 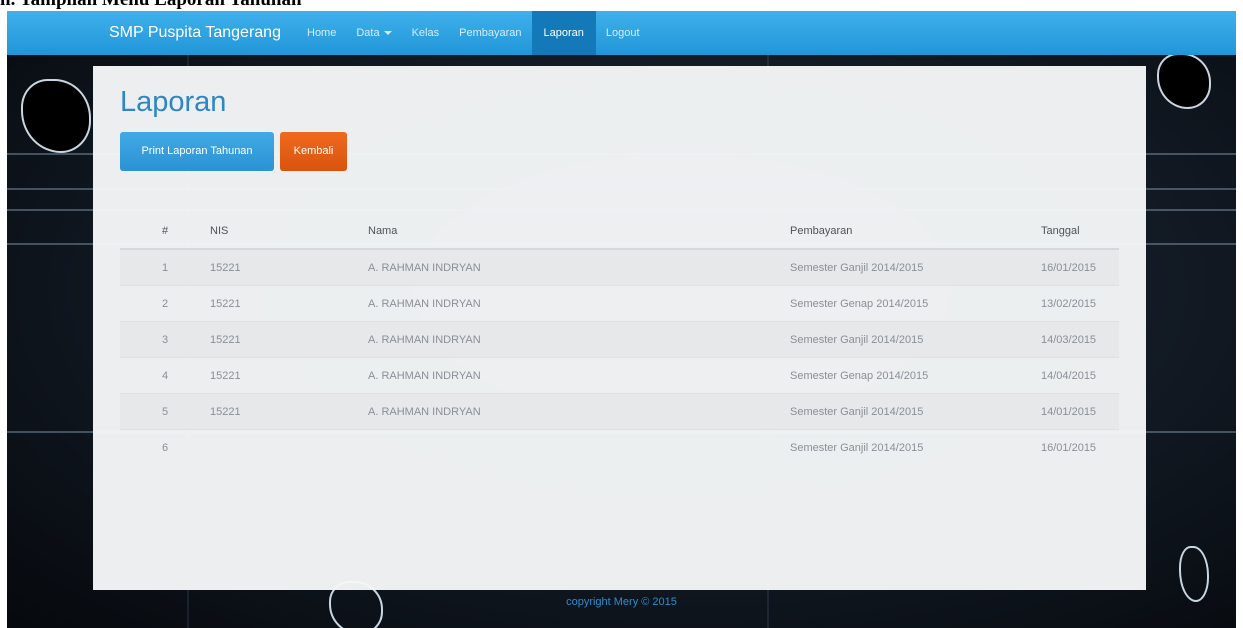 I want to click on column-header-nama: Nama, so click(x=579, y=232).